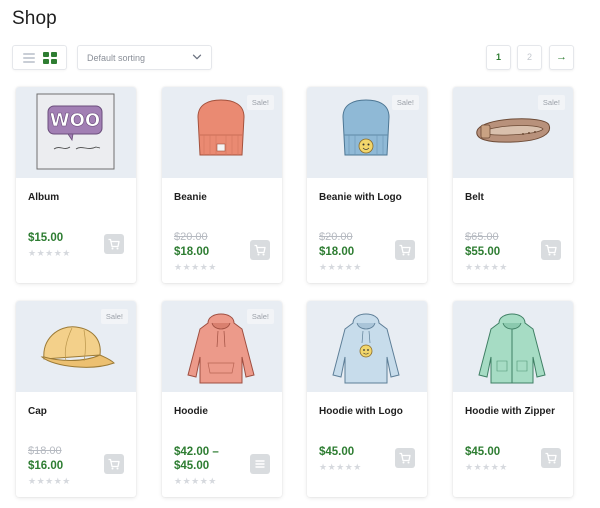 The width and height of the screenshot is (600, 508). What do you see at coordinates (360, 197) in the screenshot?
I see `product-name: Beanie with Logo` at bounding box center [360, 197].